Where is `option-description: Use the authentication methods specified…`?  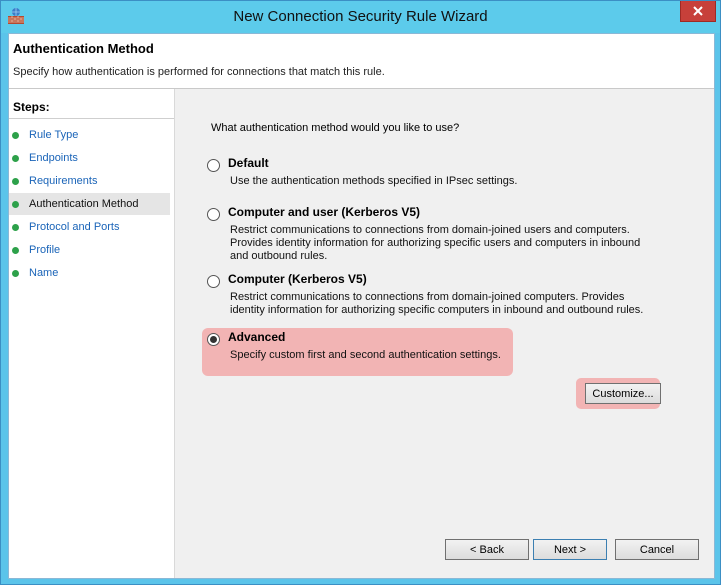
option-description: Use the authentication methods specified… is located at coordinates (374, 181).